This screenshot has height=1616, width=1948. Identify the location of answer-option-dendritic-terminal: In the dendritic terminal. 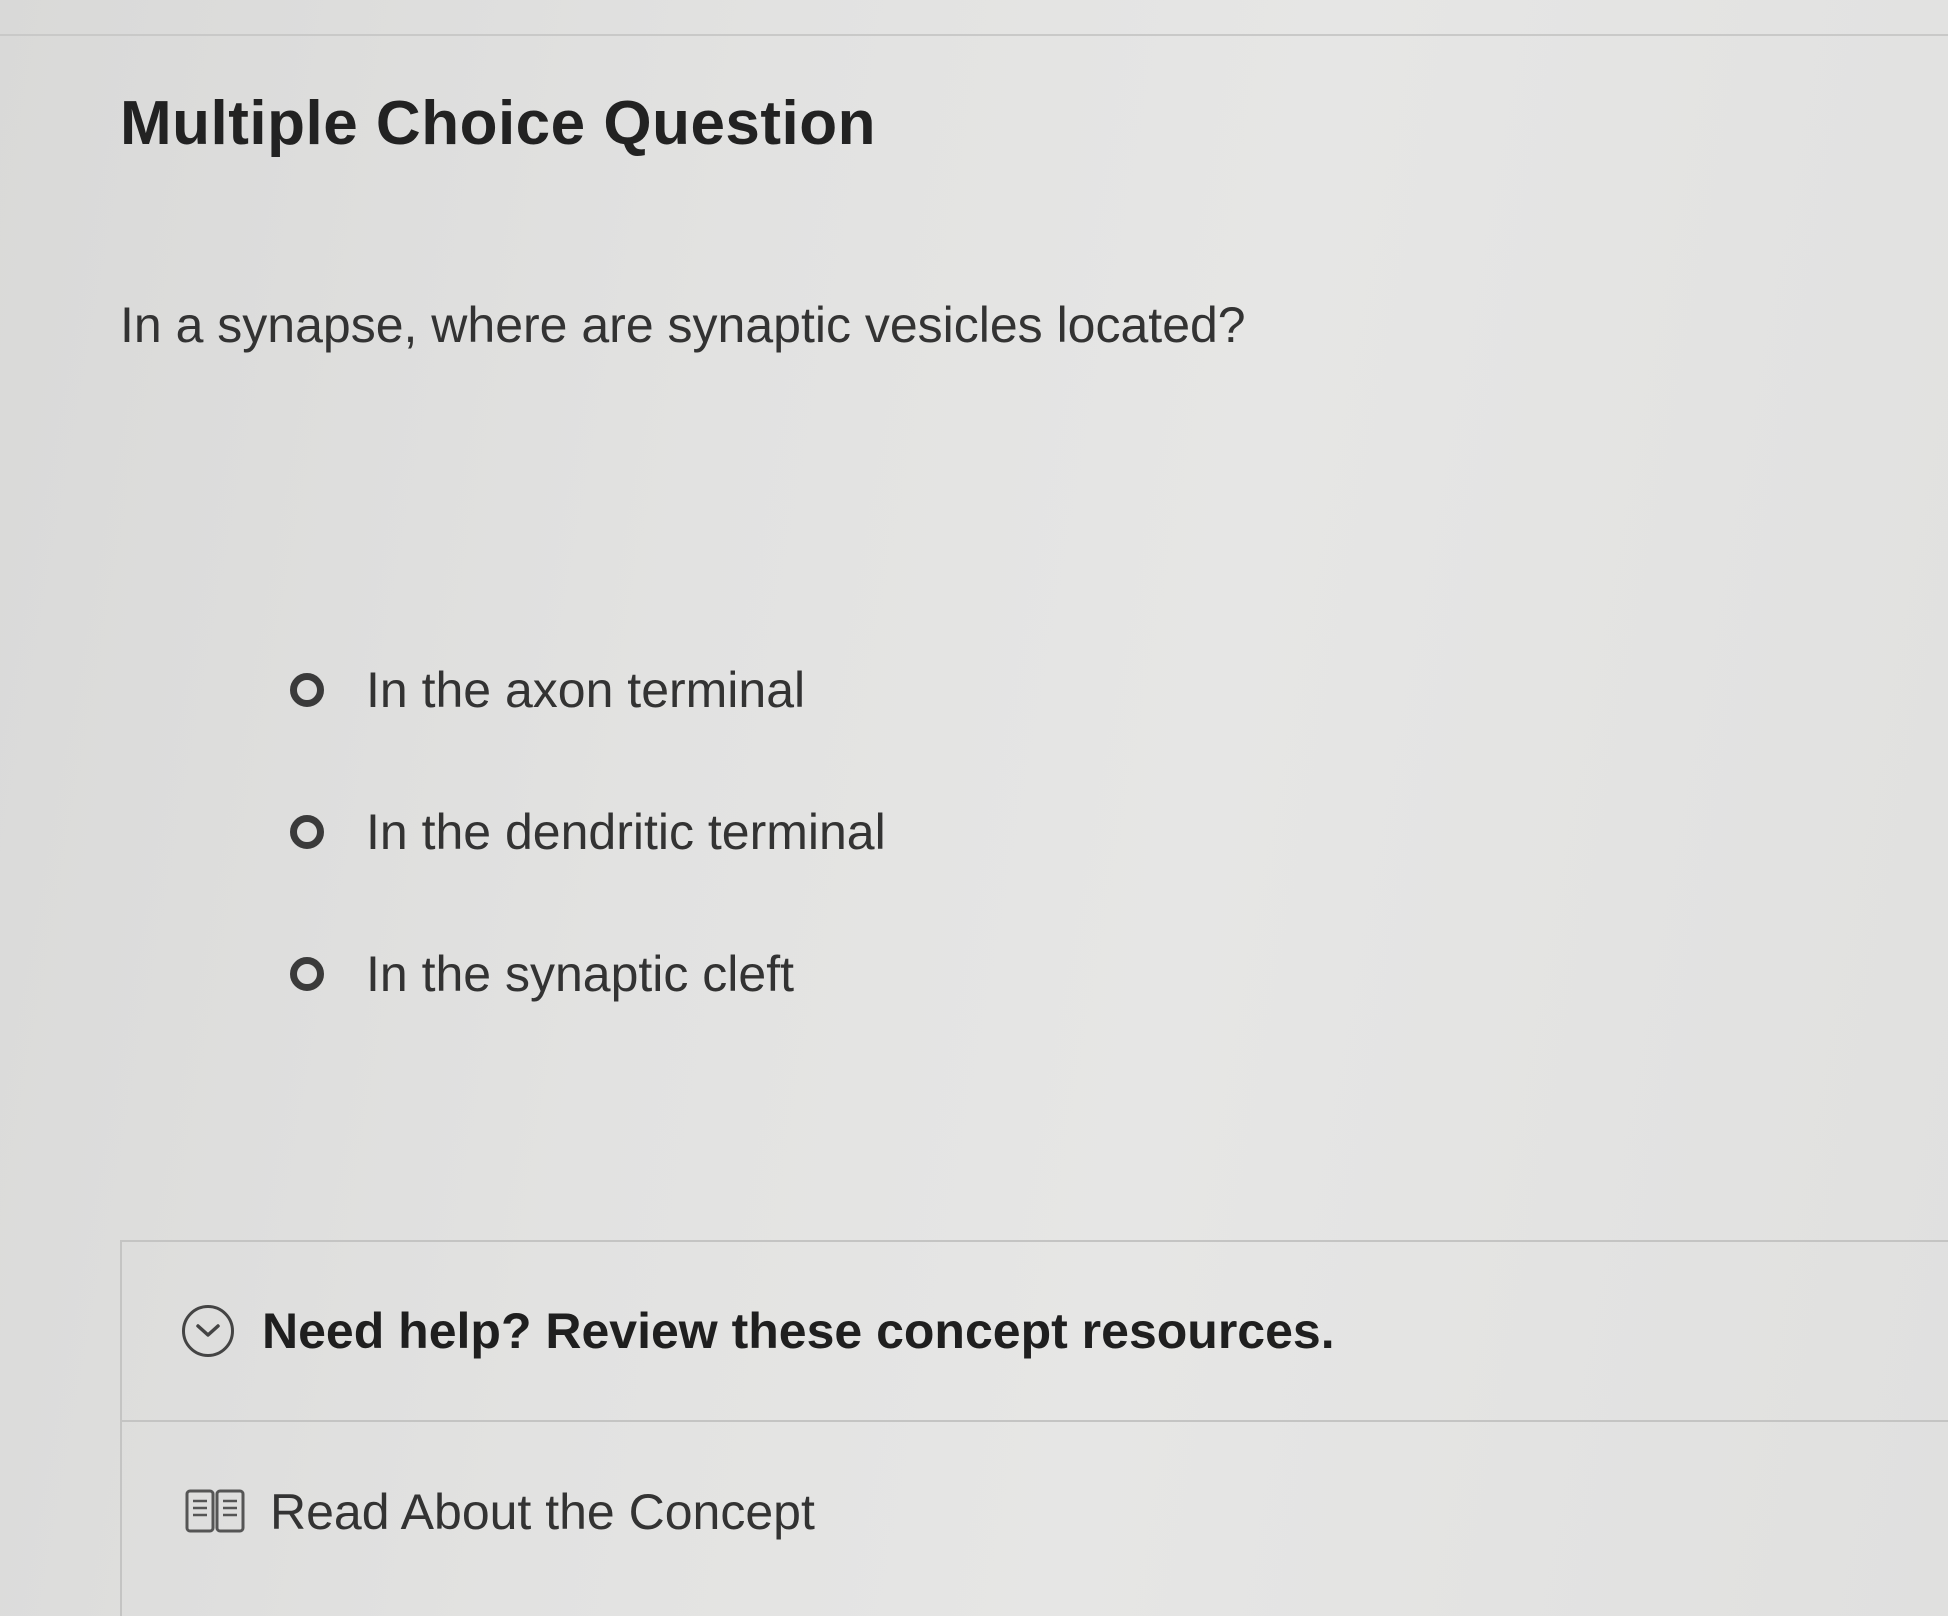
(588, 832).